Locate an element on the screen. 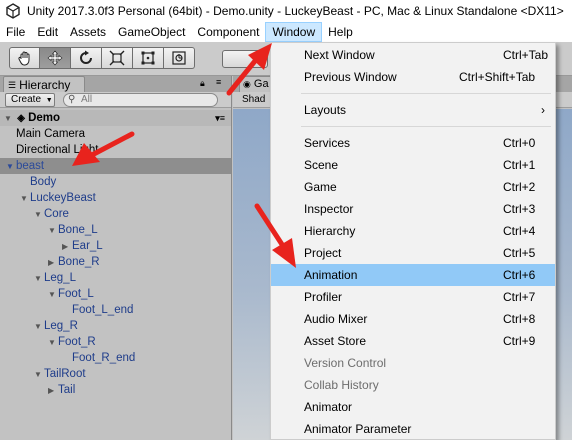  hierarchy-item: ▶ Ear_L is located at coordinates (115, 246).